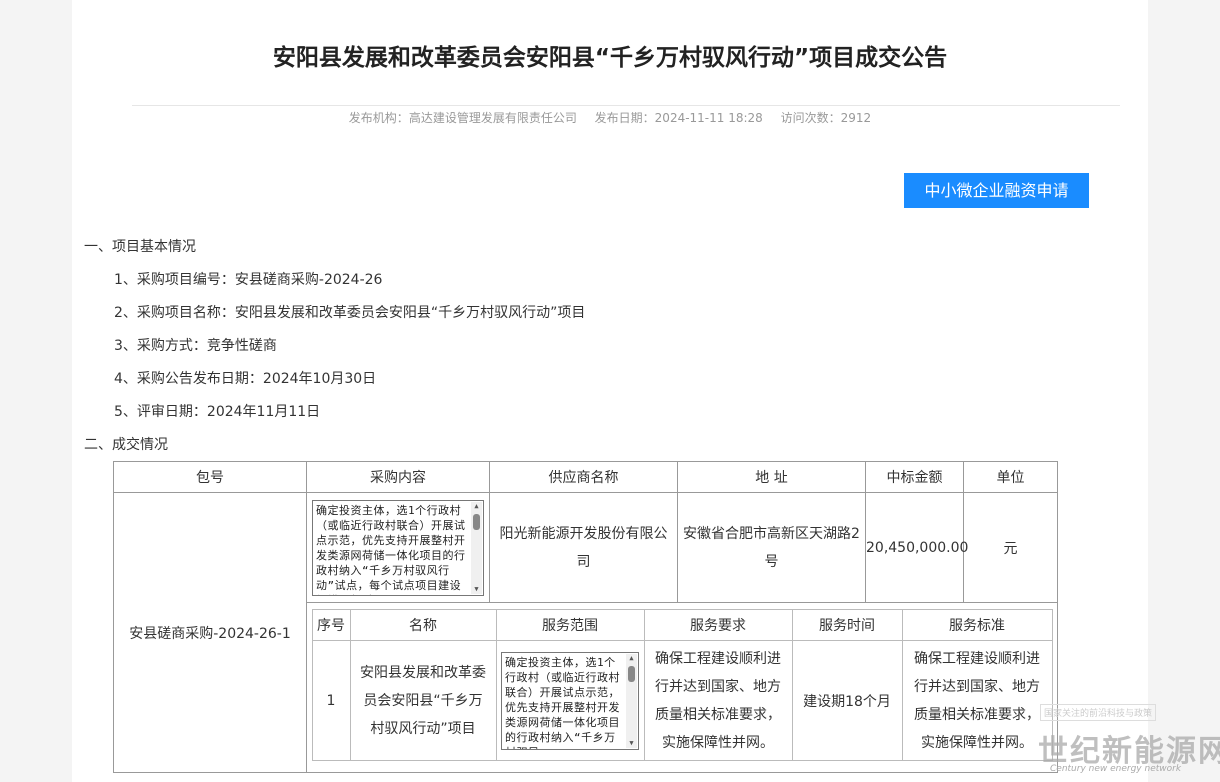  I want to click on finance-apply-button: 中小微企业融资申请, so click(996, 190).